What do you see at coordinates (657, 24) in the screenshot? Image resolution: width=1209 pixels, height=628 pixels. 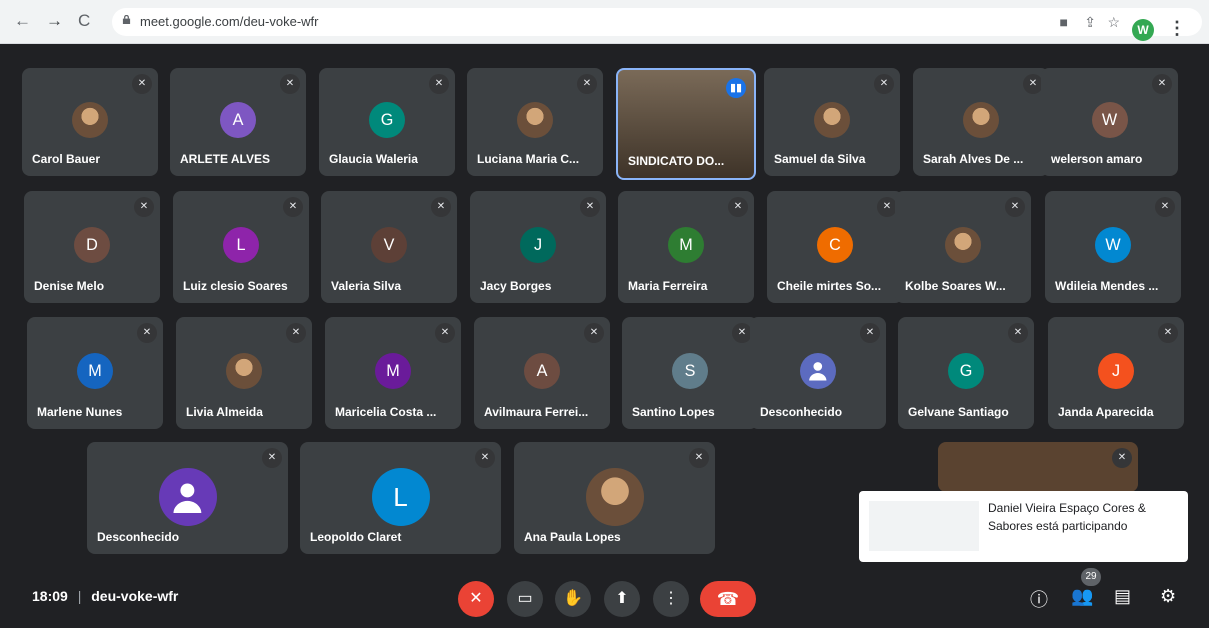 I see `address-bar: meet.google.com/deu-voke-wfr ■ ⇪ ☆ W ⋮` at bounding box center [657, 24].